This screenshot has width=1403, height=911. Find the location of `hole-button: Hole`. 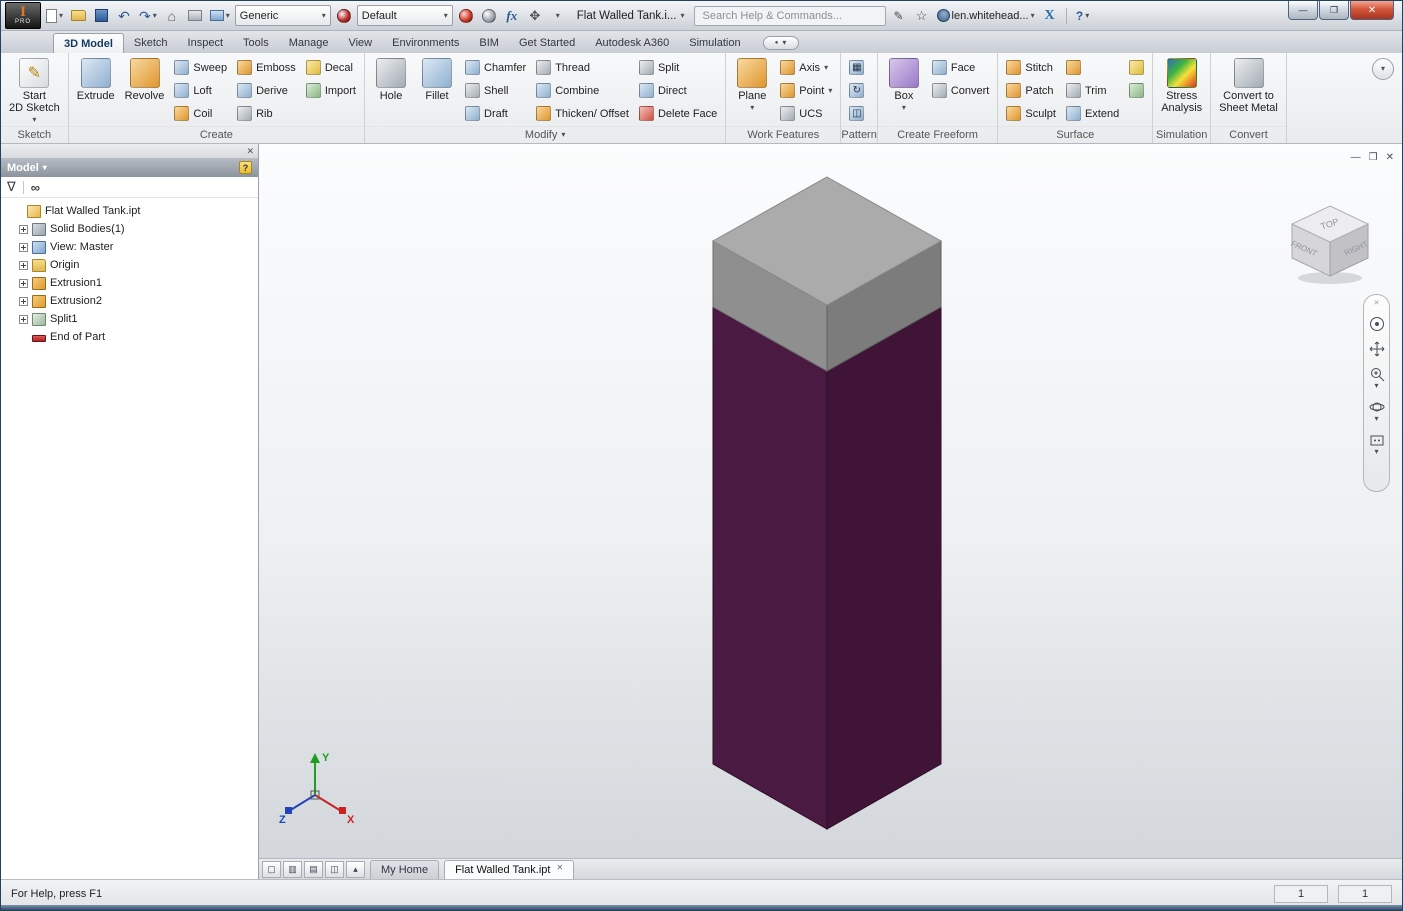

hole-button: Hole is located at coordinates (391, 79).